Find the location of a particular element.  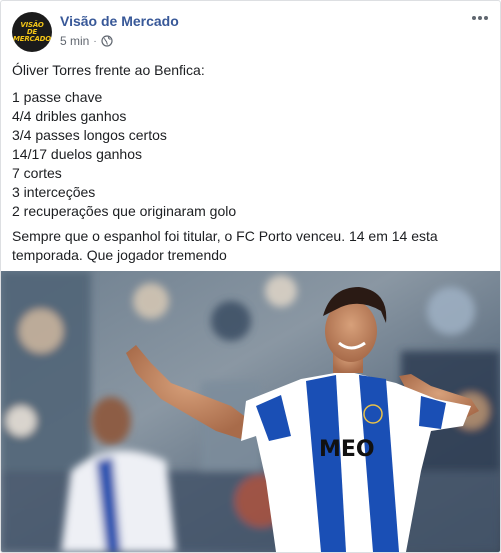

stat-line: 14/17 duelos ganhos is located at coordinates (77, 154).